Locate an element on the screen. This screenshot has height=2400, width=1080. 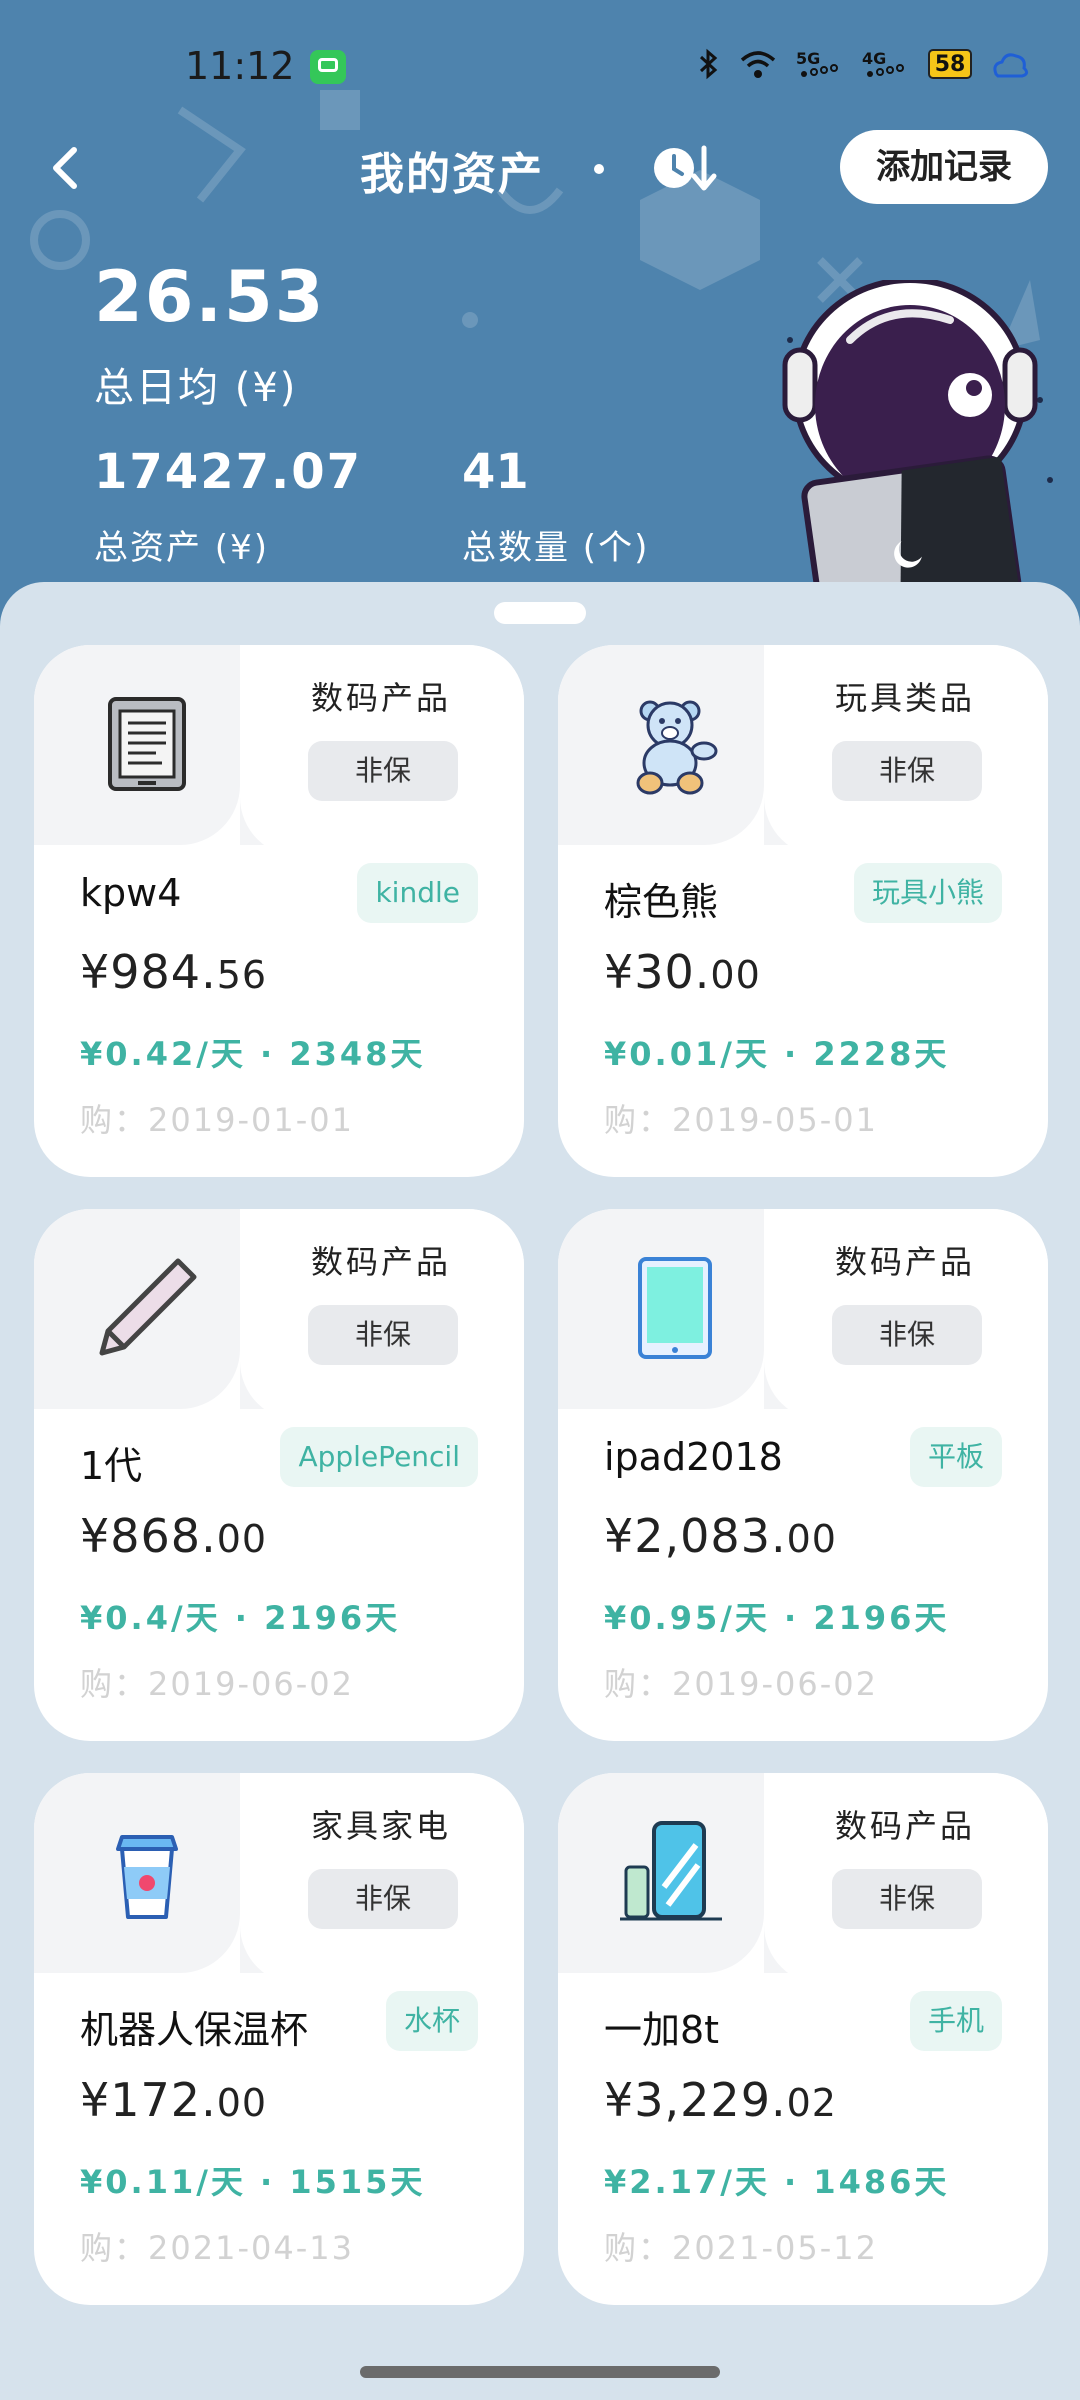
tablet-icon is located at coordinates (675, 1308).